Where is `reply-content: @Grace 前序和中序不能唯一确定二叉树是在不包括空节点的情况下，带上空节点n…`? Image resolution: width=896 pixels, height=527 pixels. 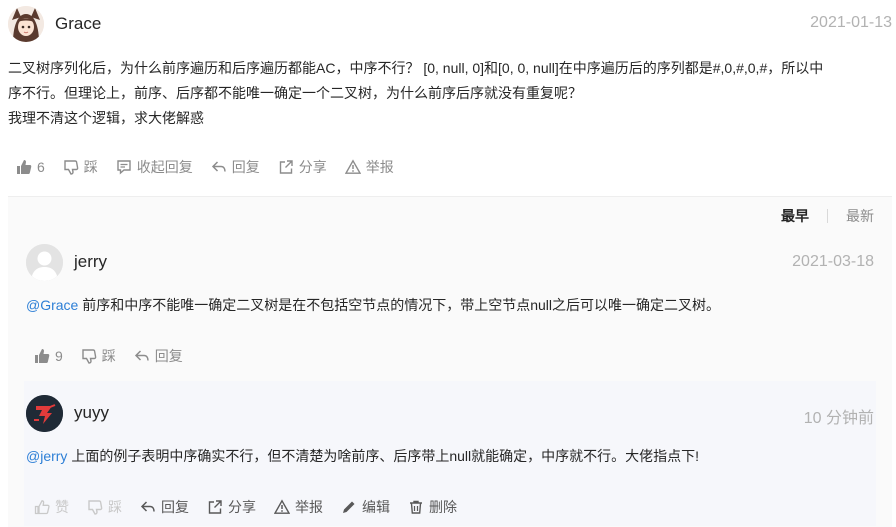 reply-content: @Grace 前序和中序不能唯一确定二叉树是在不包括空节点的情况下，带上空节点n… is located at coordinates (373, 305).